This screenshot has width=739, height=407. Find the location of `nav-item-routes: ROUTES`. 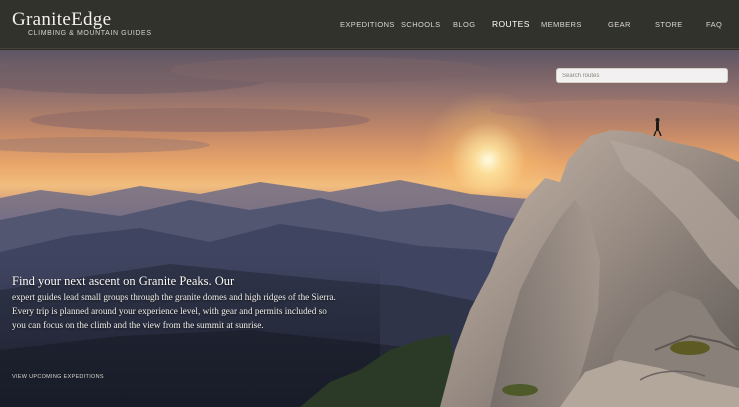

nav-item-routes: ROUTES is located at coordinates (511, 24).